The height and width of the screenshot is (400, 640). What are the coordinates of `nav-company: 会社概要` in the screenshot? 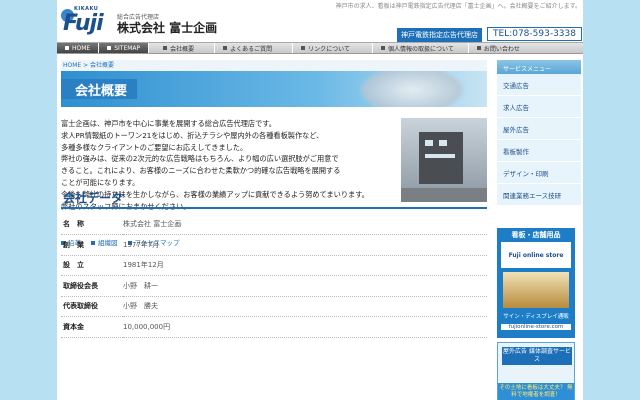 It's located at (182, 48).